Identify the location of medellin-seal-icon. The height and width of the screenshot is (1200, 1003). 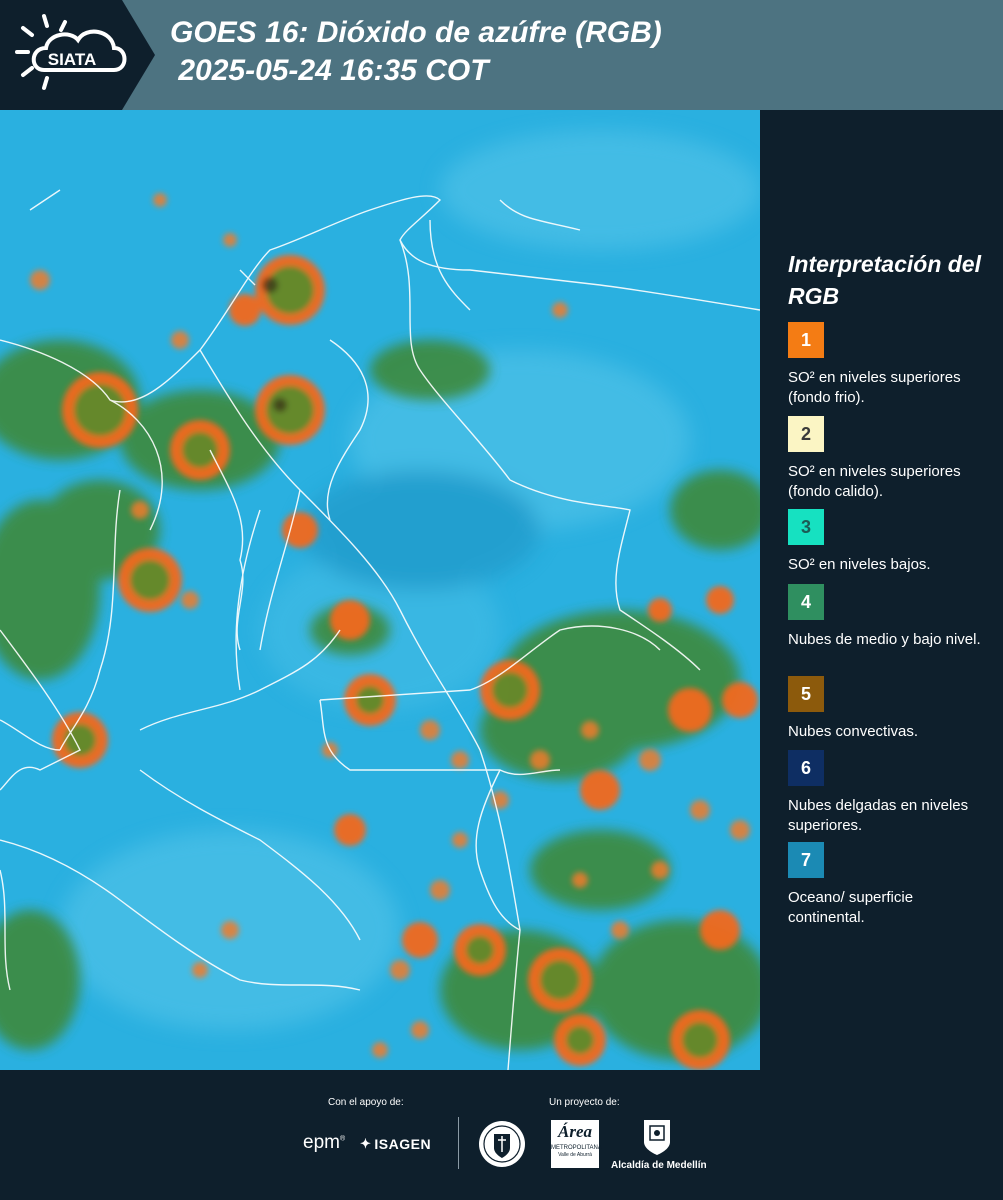
(502, 1144).